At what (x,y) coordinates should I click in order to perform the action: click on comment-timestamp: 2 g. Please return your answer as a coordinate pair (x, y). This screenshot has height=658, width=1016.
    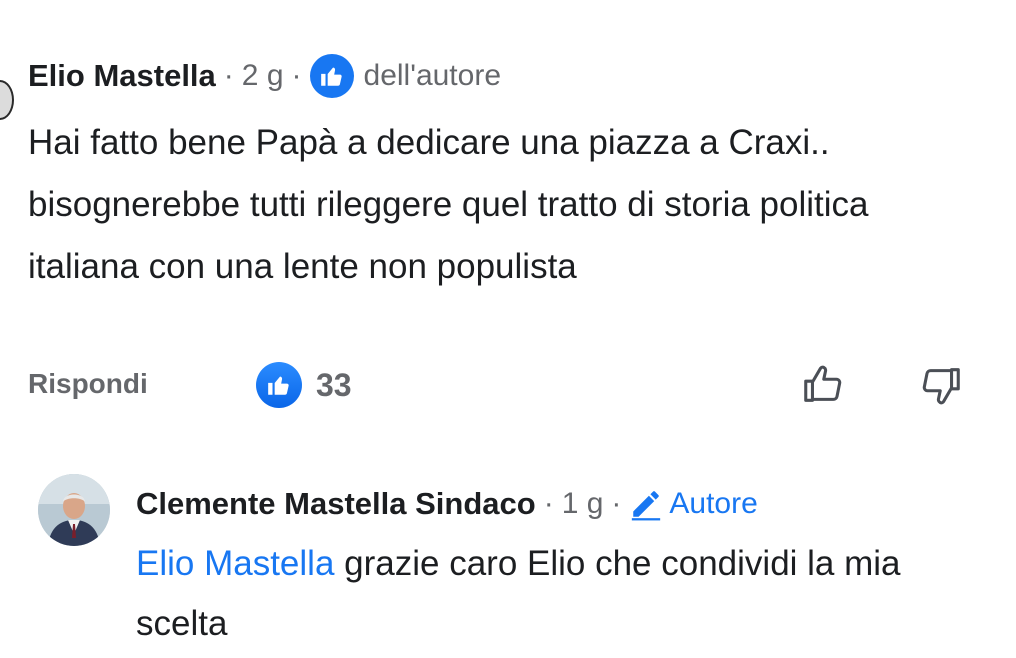
    Looking at the image, I should click on (263, 76).